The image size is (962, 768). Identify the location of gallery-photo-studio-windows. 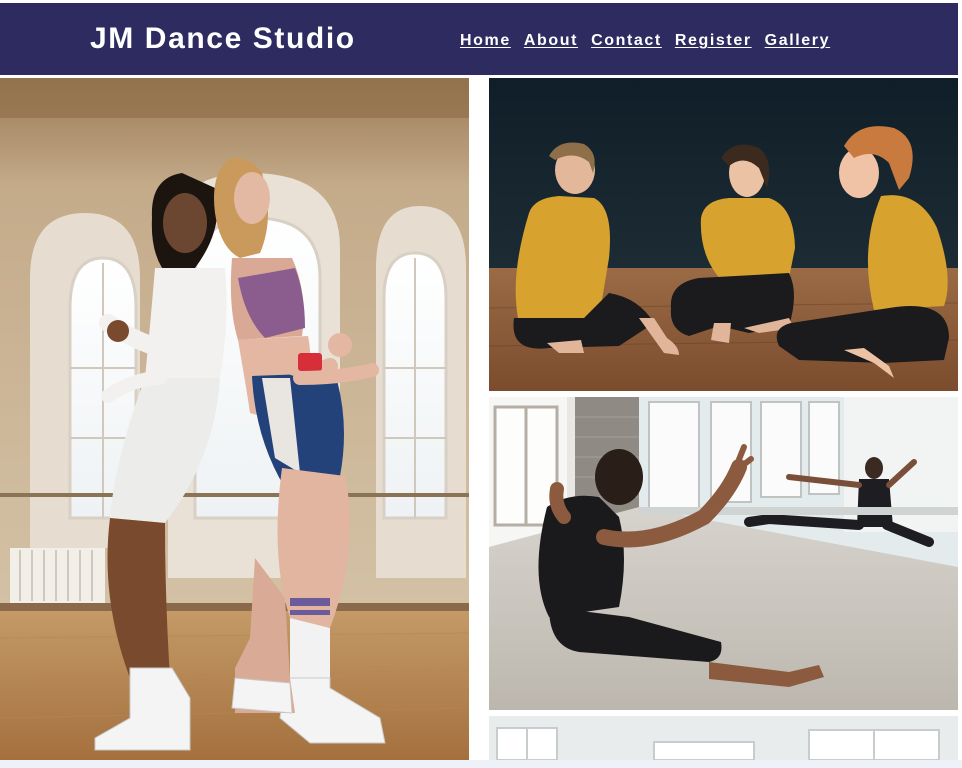
(723, 738).